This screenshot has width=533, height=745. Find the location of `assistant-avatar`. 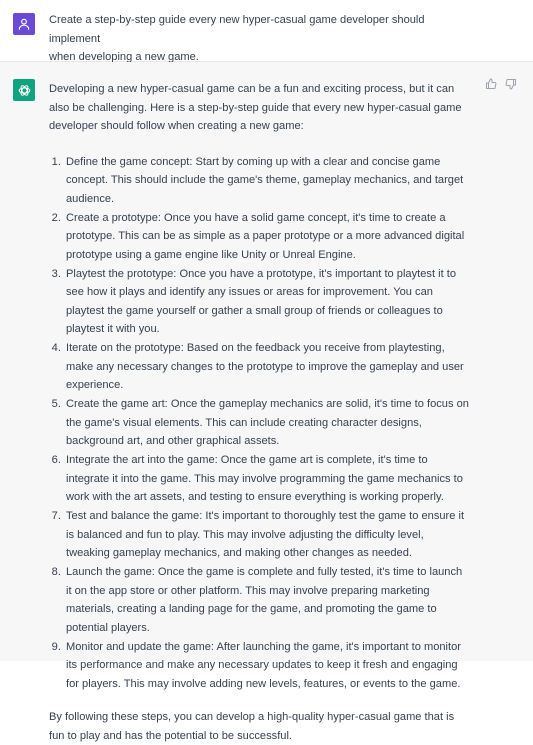

assistant-avatar is located at coordinates (24, 90).